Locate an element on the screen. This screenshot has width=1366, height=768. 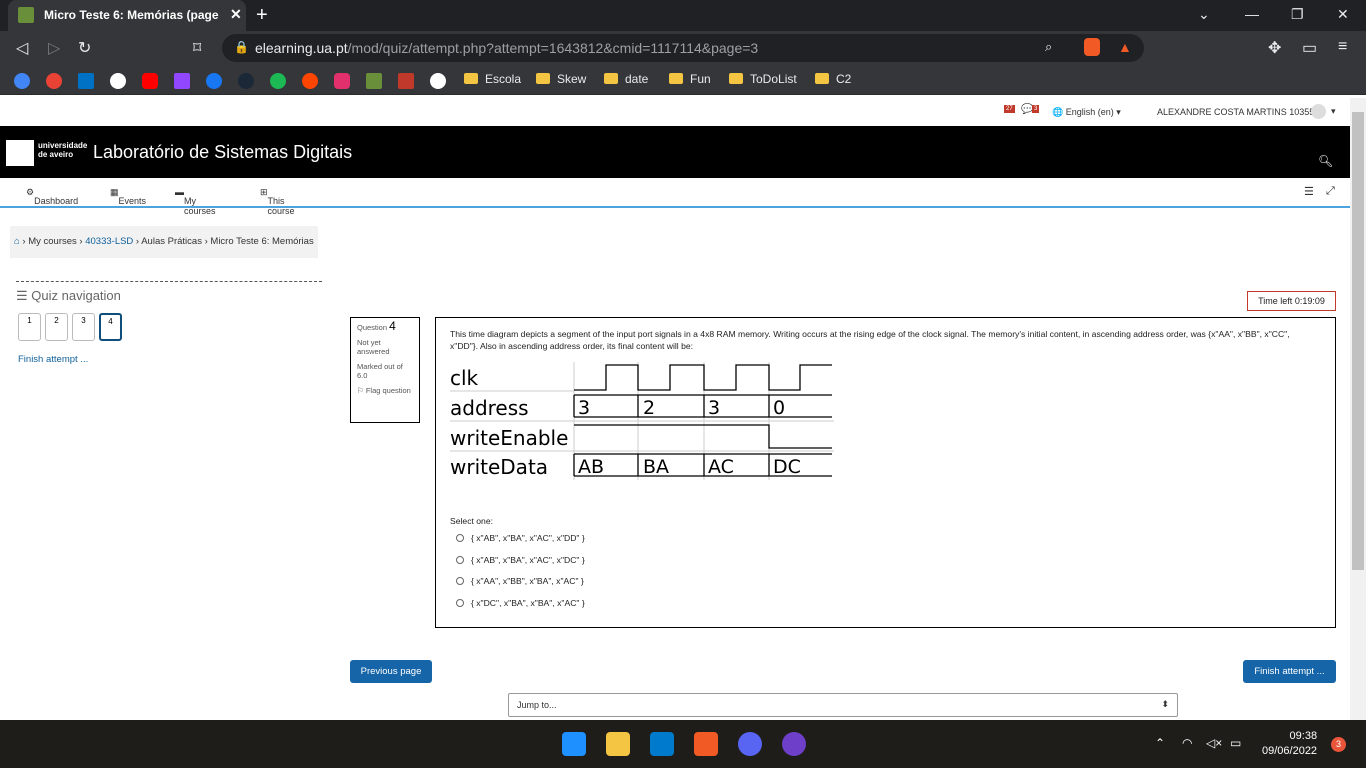
address-value: 2 is located at coordinates (649, 408).